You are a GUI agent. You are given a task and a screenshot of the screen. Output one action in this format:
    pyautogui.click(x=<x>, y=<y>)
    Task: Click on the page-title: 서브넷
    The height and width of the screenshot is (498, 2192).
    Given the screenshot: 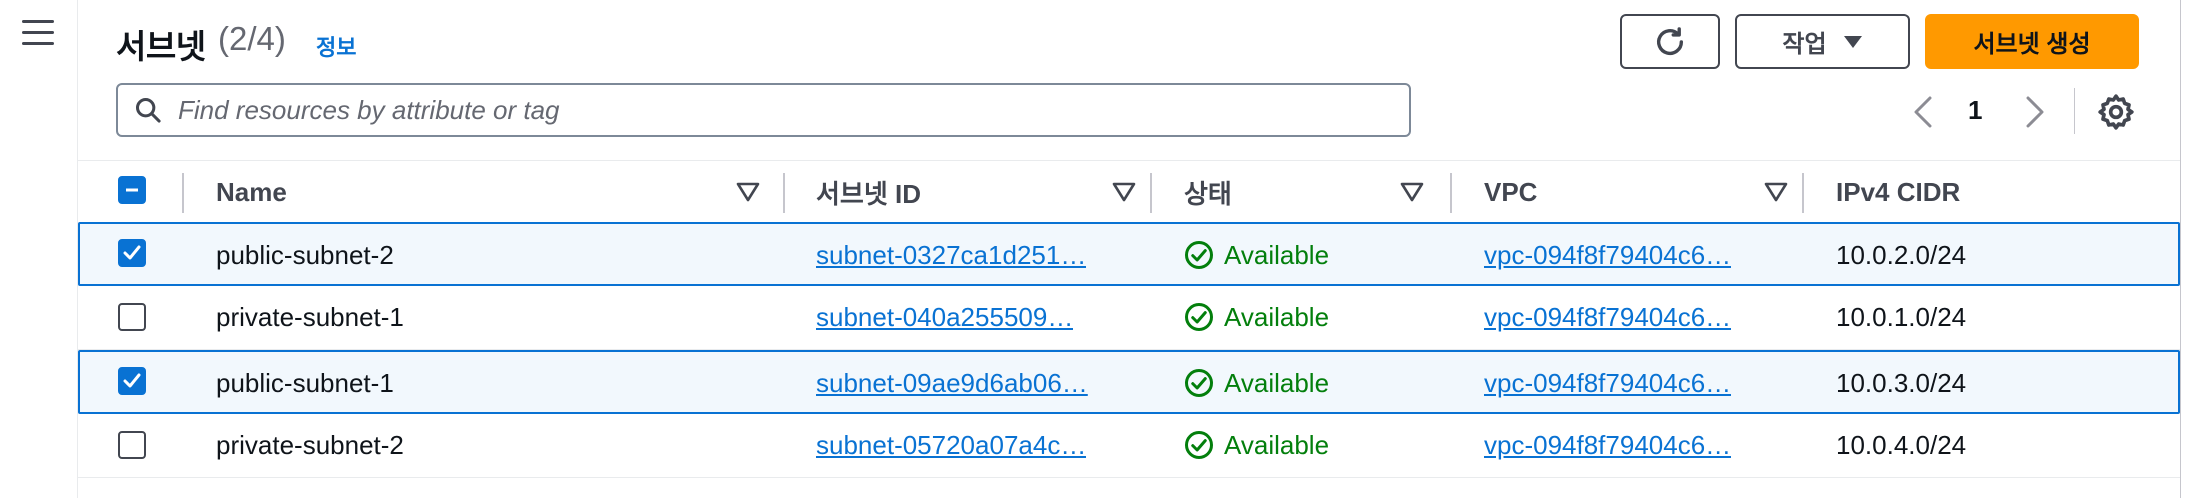 What is the action you would take?
    pyautogui.click(x=161, y=46)
    